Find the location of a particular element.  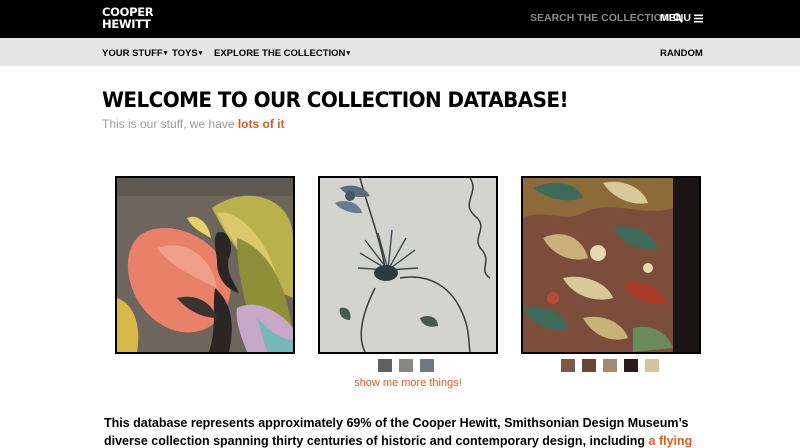

cooper-hewitt-logo: COOPER HEWITT is located at coordinates (128, 18).